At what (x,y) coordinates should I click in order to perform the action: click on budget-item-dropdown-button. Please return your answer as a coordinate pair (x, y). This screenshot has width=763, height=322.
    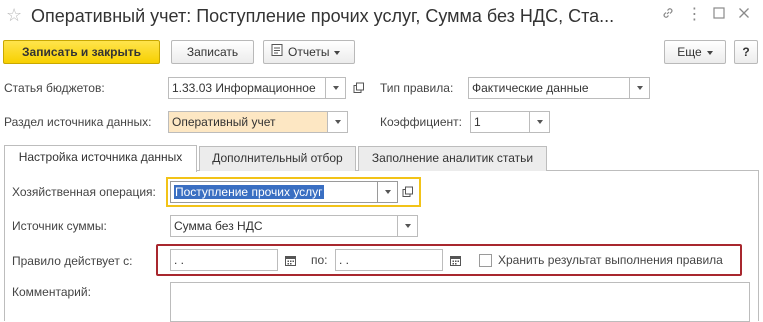
    Looking at the image, I should click on (336, 88).